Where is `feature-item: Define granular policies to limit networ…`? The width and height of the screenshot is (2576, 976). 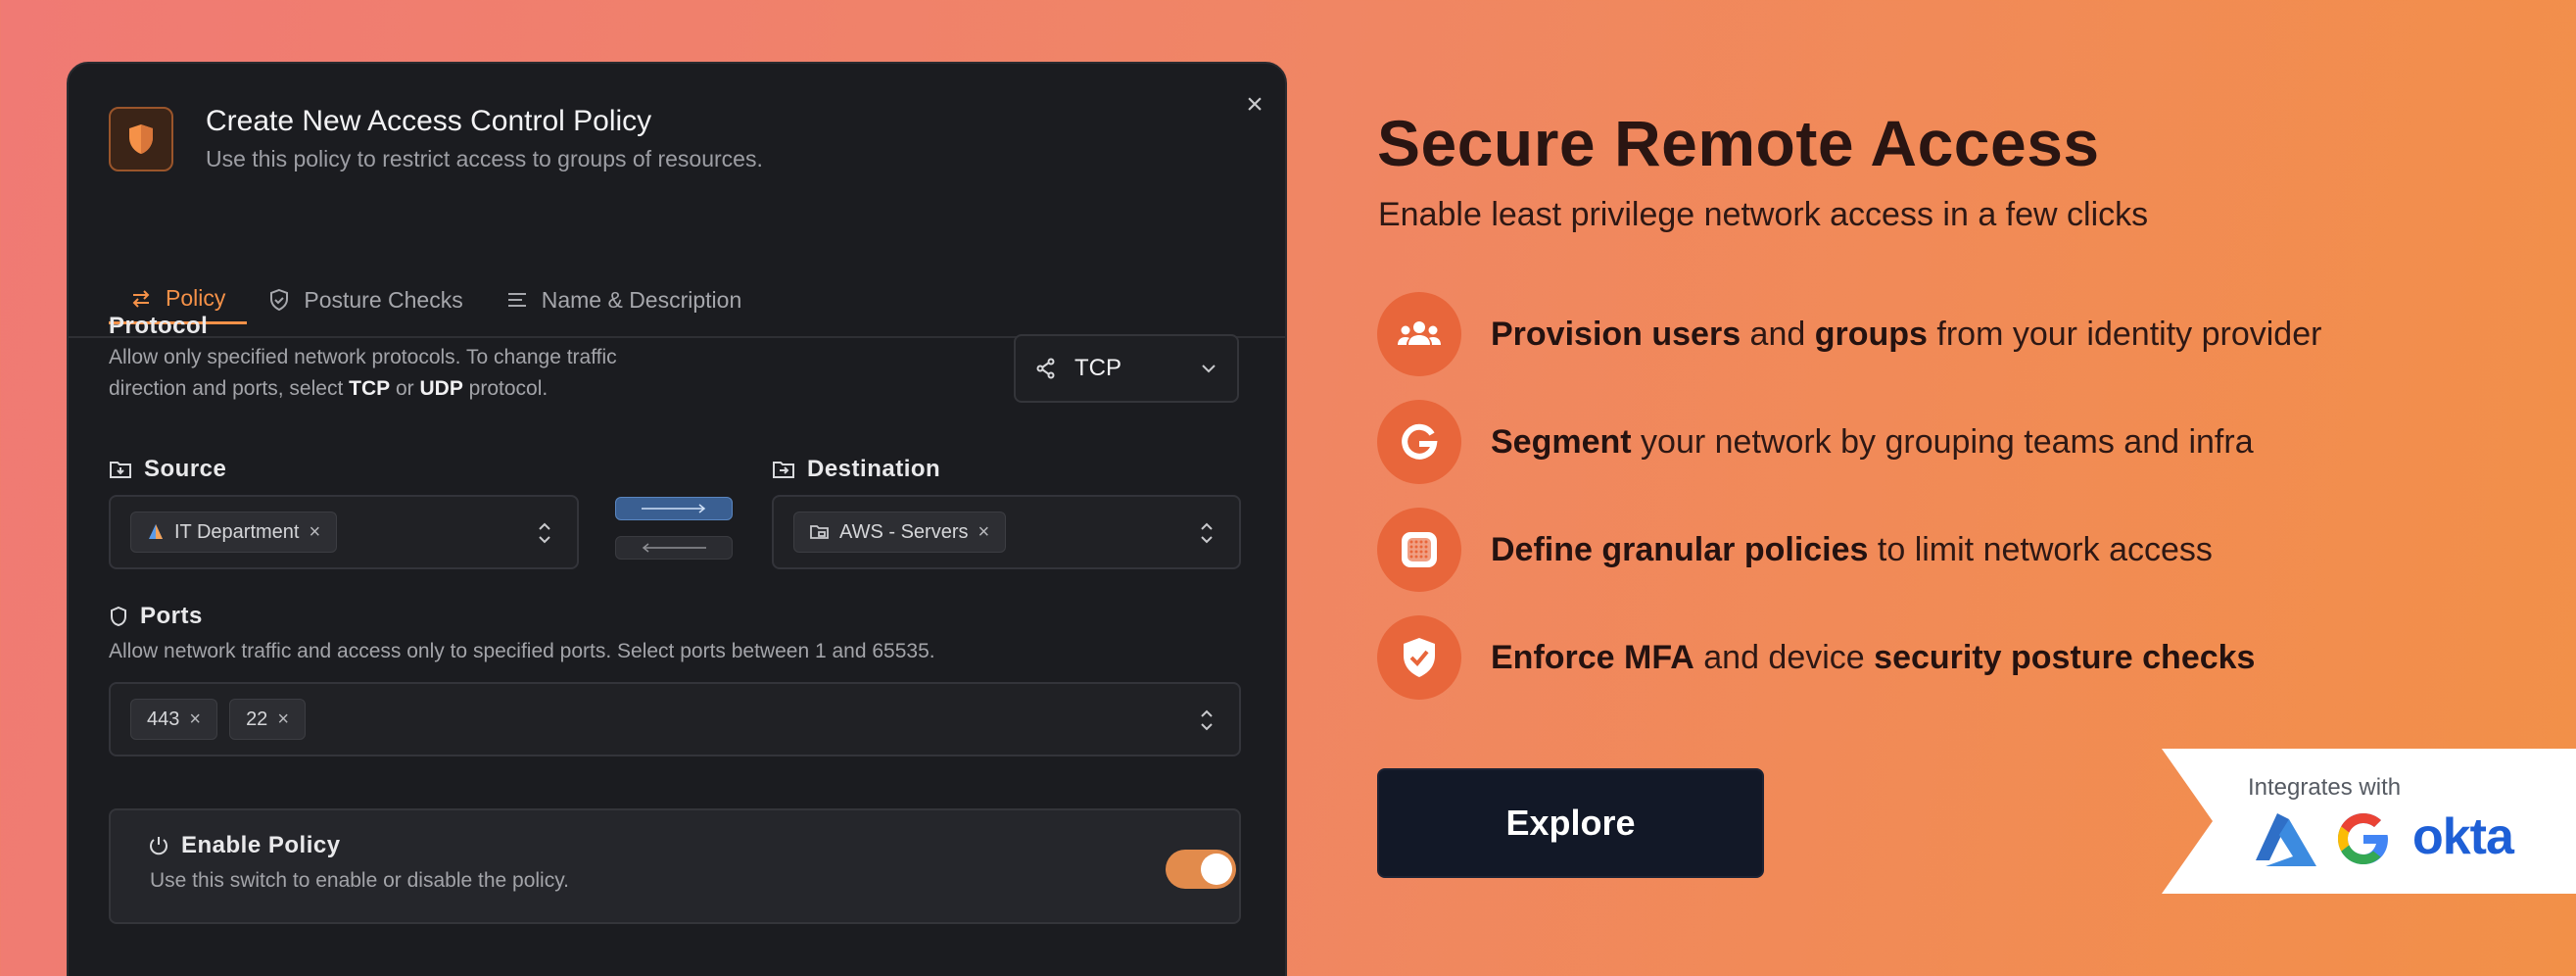 feature-item: Define granular policies to limit networ… is located at coordinates (1795, 550).